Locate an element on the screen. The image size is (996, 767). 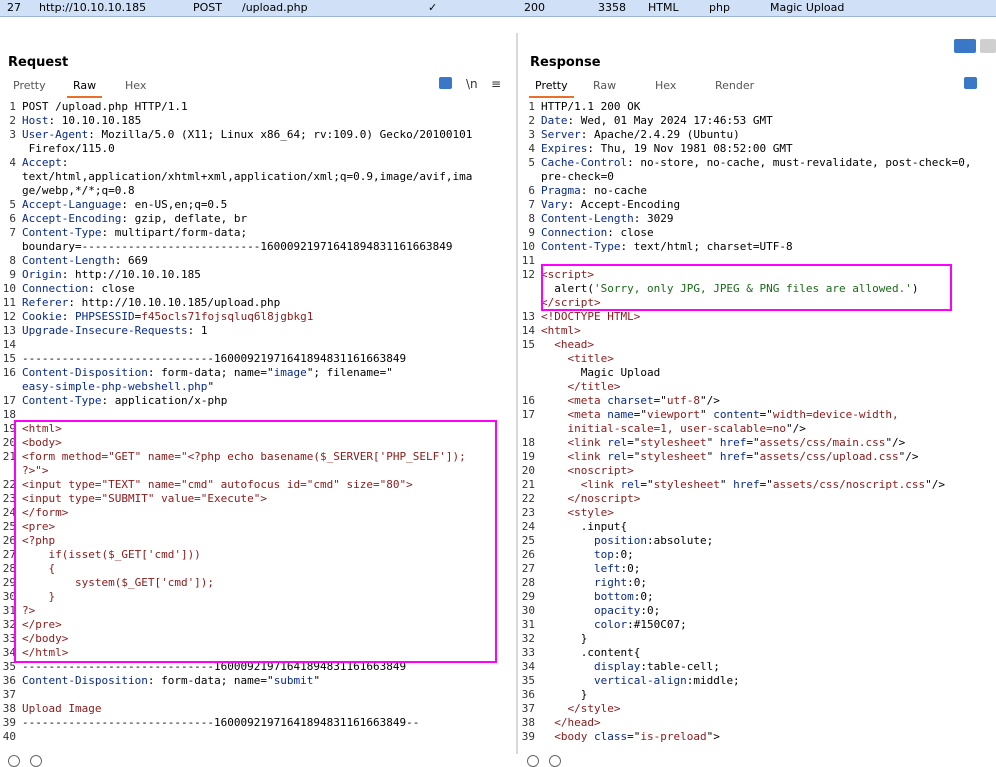
code-line: ge/webp,*/*;q=0.8 is located at coordinates (257, 191).